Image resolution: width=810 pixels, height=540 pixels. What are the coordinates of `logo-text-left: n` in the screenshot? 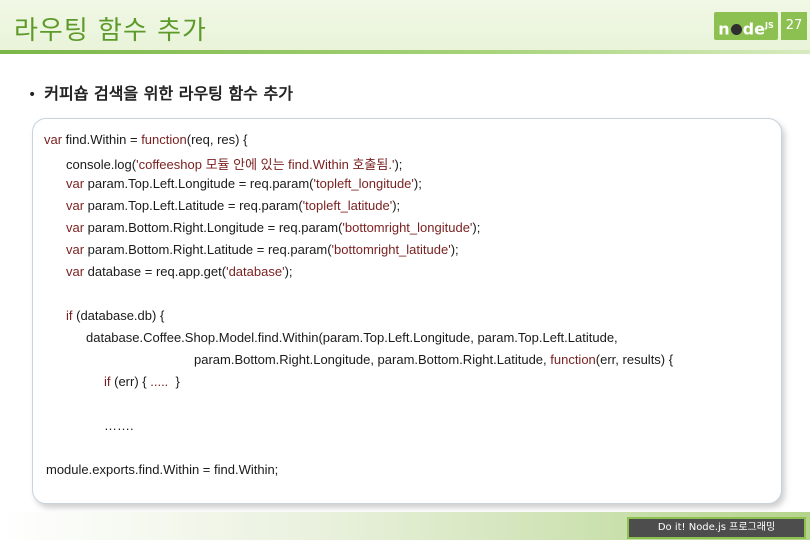 It's located at (724, 29).